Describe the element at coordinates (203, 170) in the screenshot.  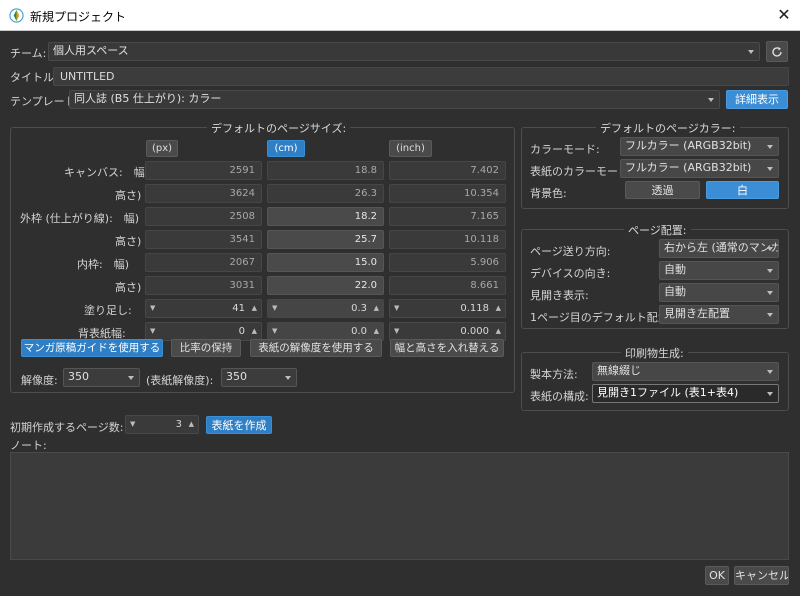
I see `canvas-width-px: 2591` at that location.